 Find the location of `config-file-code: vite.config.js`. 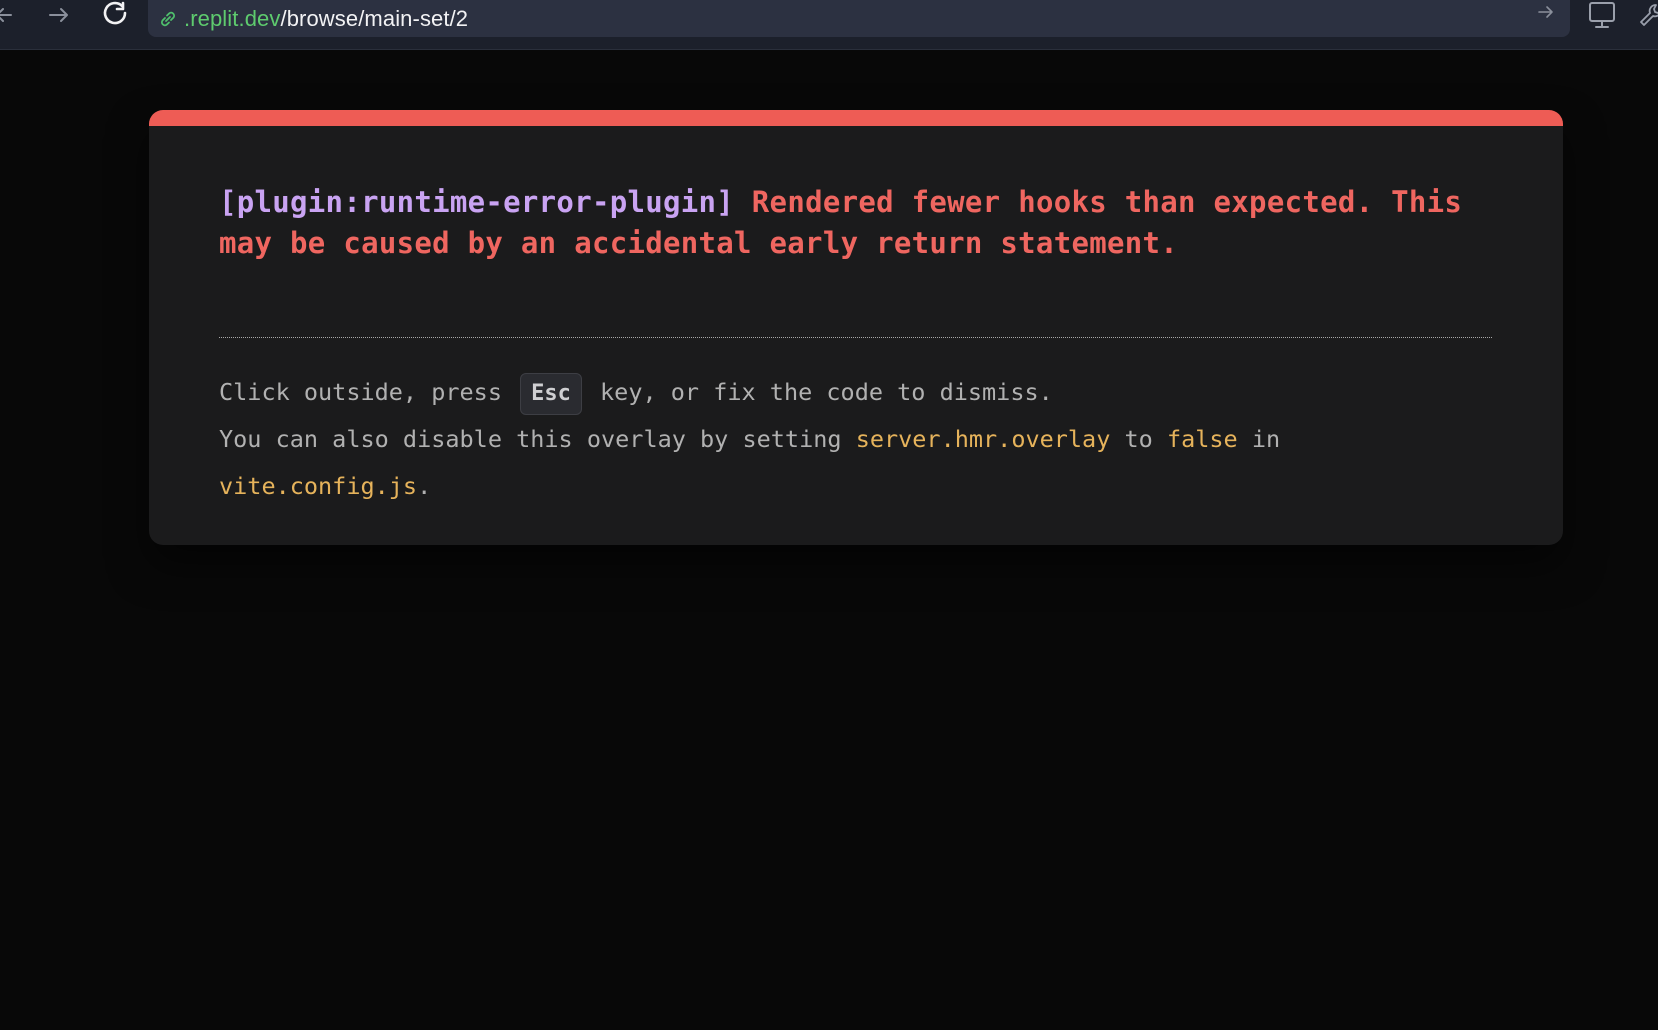

config-file-code: vite.config.js is located at coordinates (318, 486).